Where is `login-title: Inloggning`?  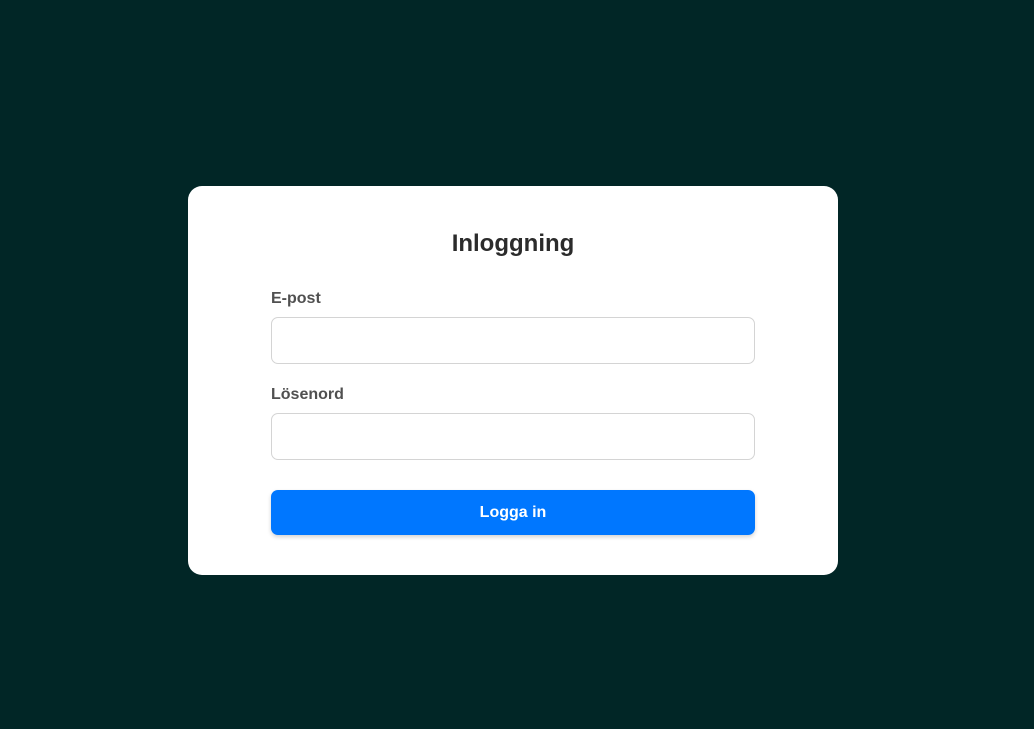
login-title: Inloggning is located at coordinates (513, 243).